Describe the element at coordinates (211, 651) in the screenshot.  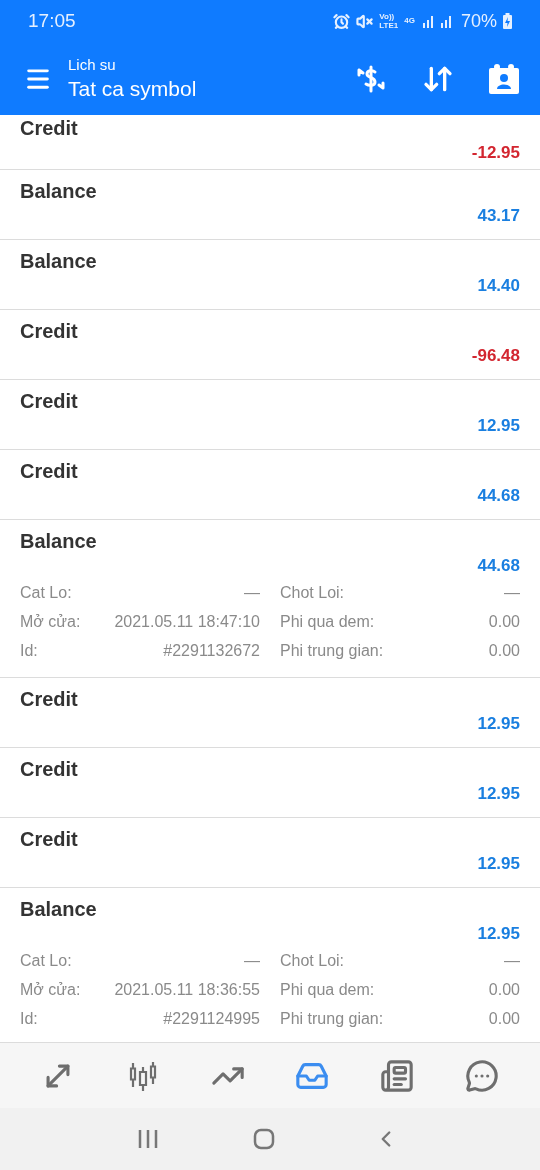
I see `detail-value: #2291132672` at that location.